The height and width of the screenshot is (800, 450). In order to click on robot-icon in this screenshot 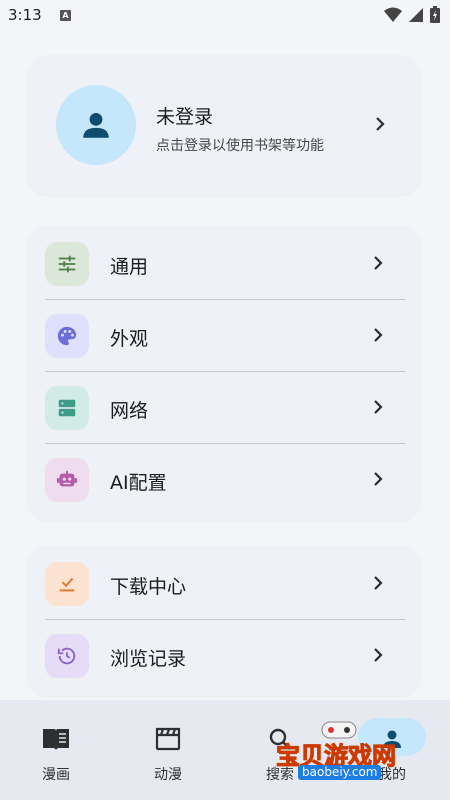, I will do `click(67, 478)`.